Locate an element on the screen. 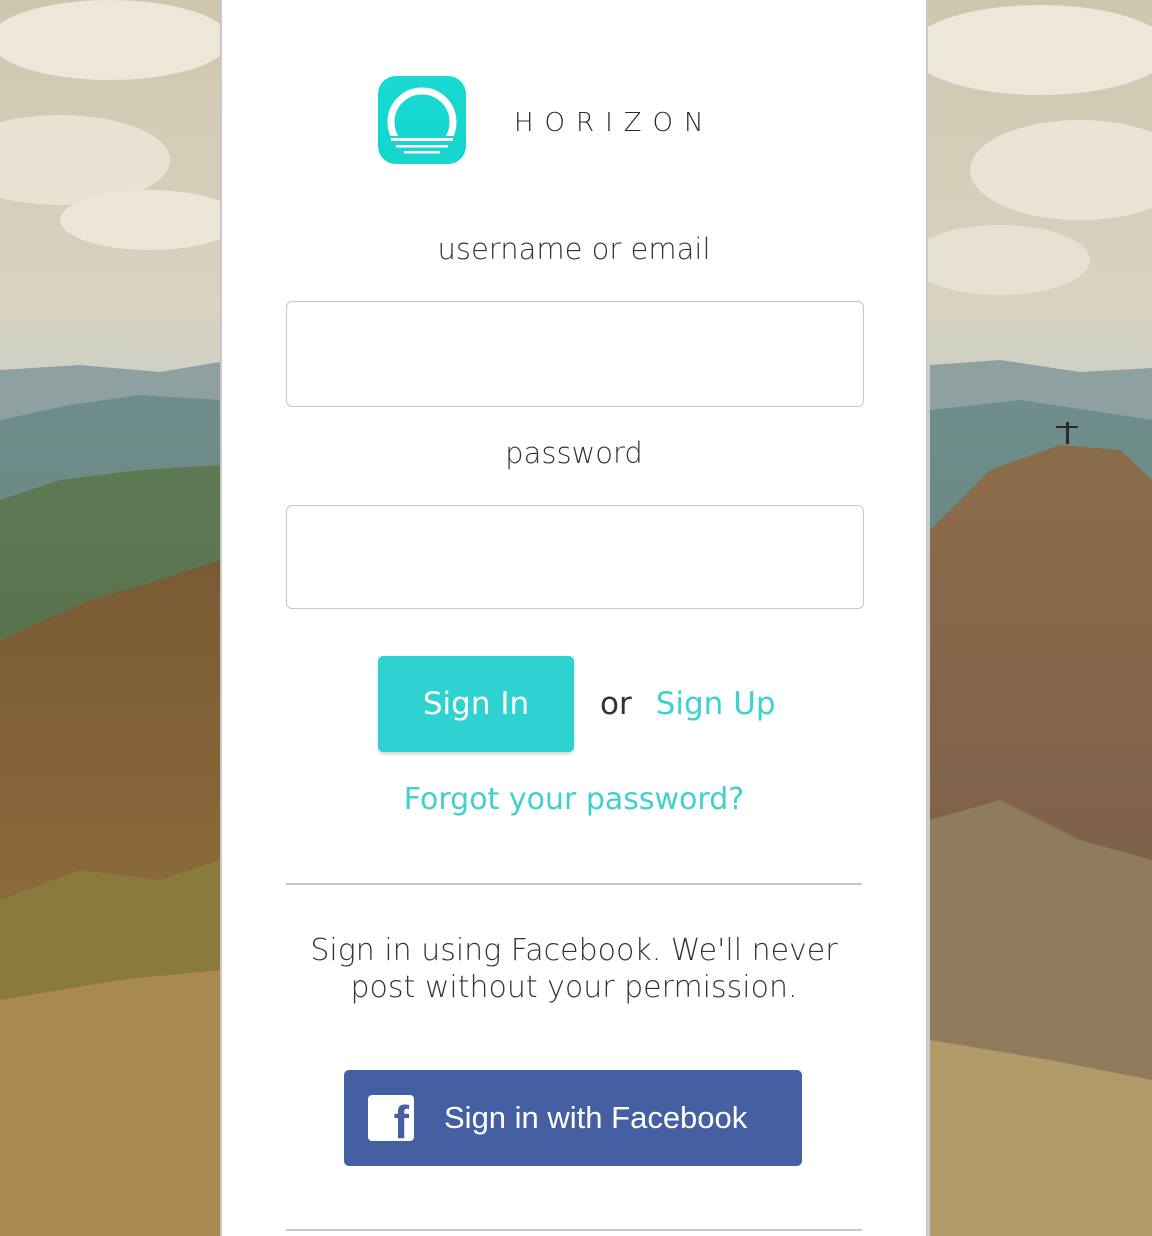 The height and width of the screenshot is (1236, 1152). password-label: password is located at coordinates (574, 453).